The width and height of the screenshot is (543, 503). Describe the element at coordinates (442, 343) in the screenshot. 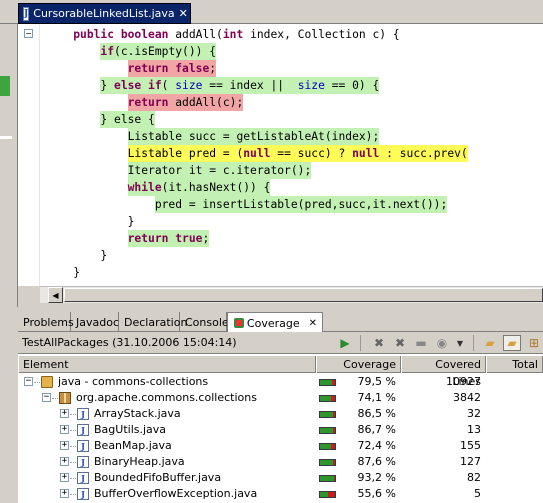

I see `select-session-icon: ◉` at that location.